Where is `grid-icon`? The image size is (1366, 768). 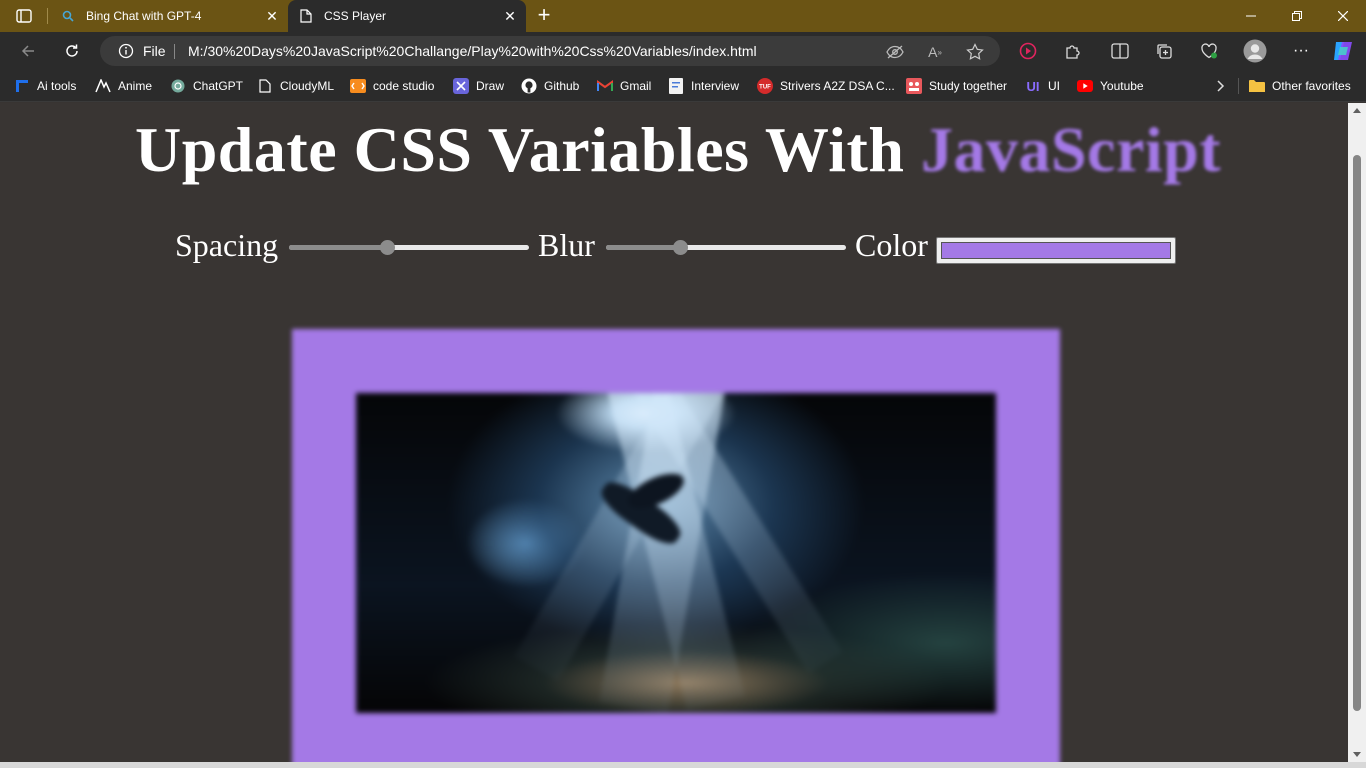 grid-icon is located at coordinates (22, 86).